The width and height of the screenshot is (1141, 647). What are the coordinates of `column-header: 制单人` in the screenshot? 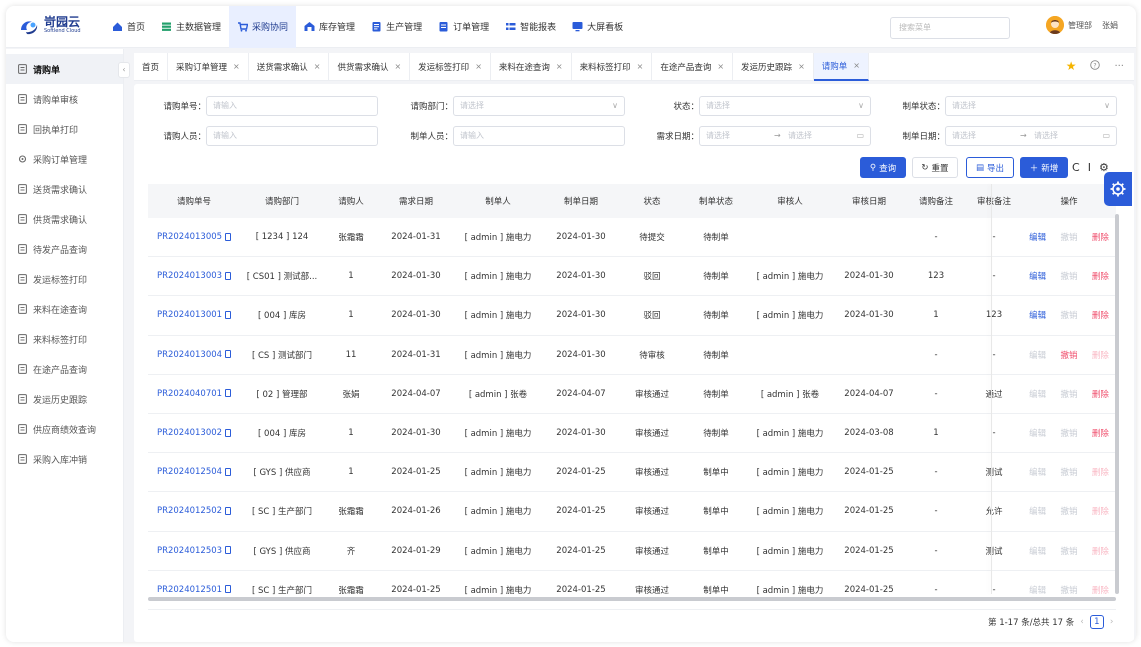 It's located at (498, 201).